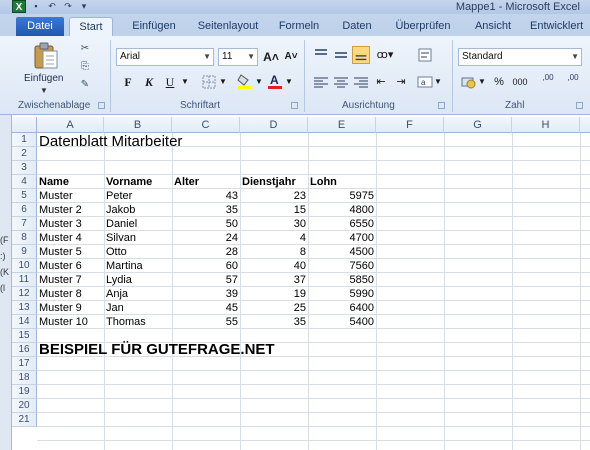 This screenshot has width=590, height=450. What do you see at coordinates (121, 238) in the screenshot?
I see `cell-vorname: Silvan` at bounding box center [121, 238].